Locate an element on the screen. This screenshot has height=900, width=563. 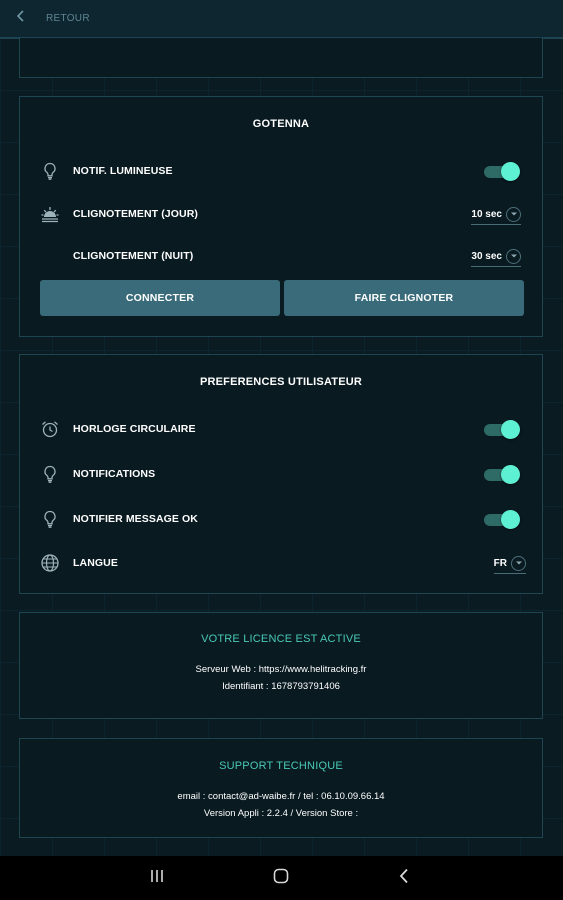
recent-apps-icon is located at coordinates (157, 878).